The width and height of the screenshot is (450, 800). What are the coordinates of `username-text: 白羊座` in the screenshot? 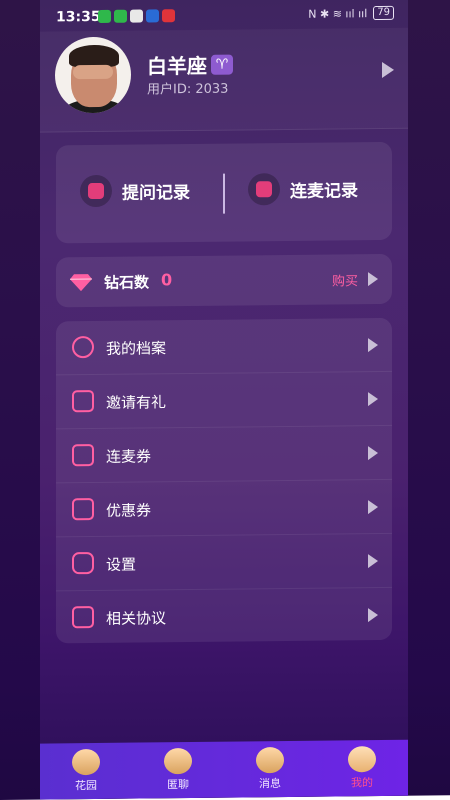 It's located at (177, 66).